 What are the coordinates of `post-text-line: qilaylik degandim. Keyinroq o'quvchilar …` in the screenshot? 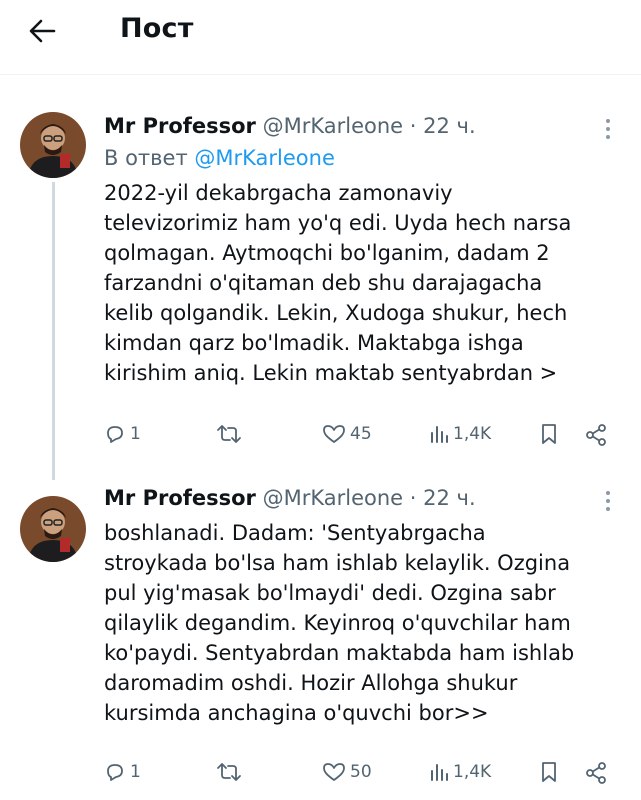 It's located at (337, 623).